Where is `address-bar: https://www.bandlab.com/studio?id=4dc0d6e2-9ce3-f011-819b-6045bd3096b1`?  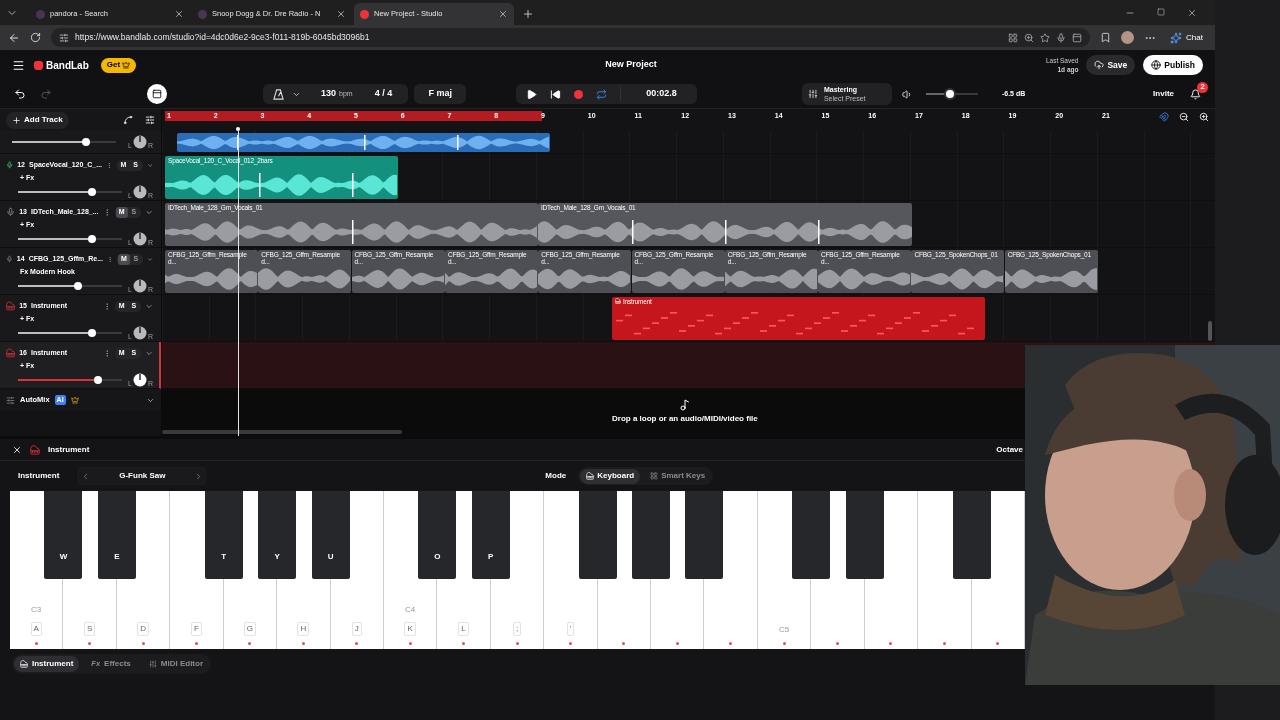
address-bar: https://www.bandlab.com/studio?id=4dc0d6e2-9ce3-f011-819b-6045bd3096b1 is located at coordinates (571, 37).